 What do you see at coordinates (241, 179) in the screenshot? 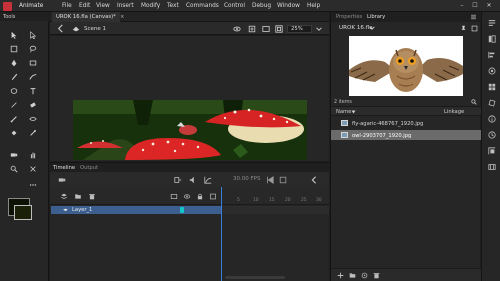
I see `fps-value: 30.00` at bounding box center [241, 179].